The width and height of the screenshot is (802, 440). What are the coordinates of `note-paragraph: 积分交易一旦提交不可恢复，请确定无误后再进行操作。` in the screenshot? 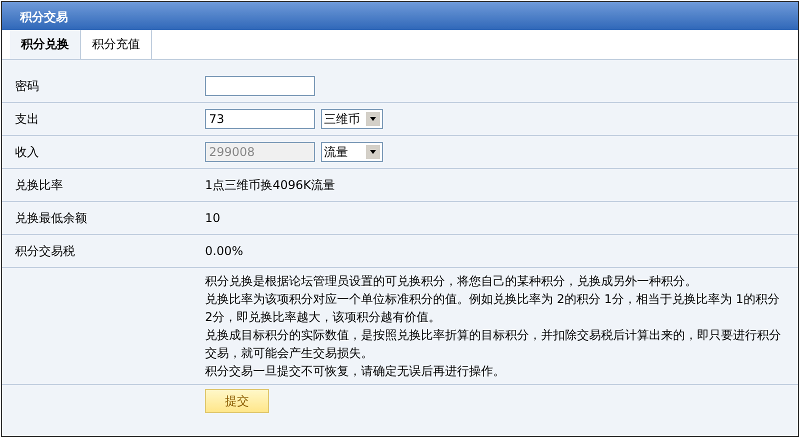 It's located at (355, 371).